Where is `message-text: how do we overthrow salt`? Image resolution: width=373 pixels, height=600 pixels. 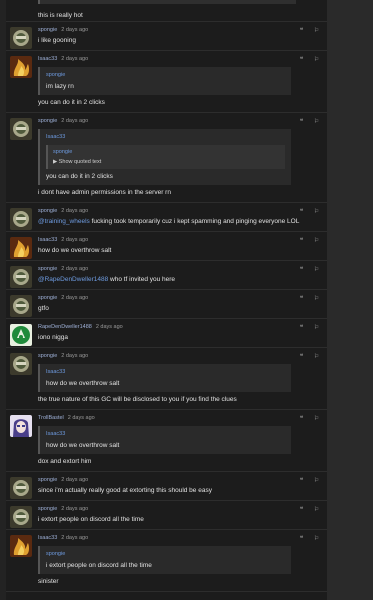 message-text: how do we overthrow salt is located at coordinates (182, 250).